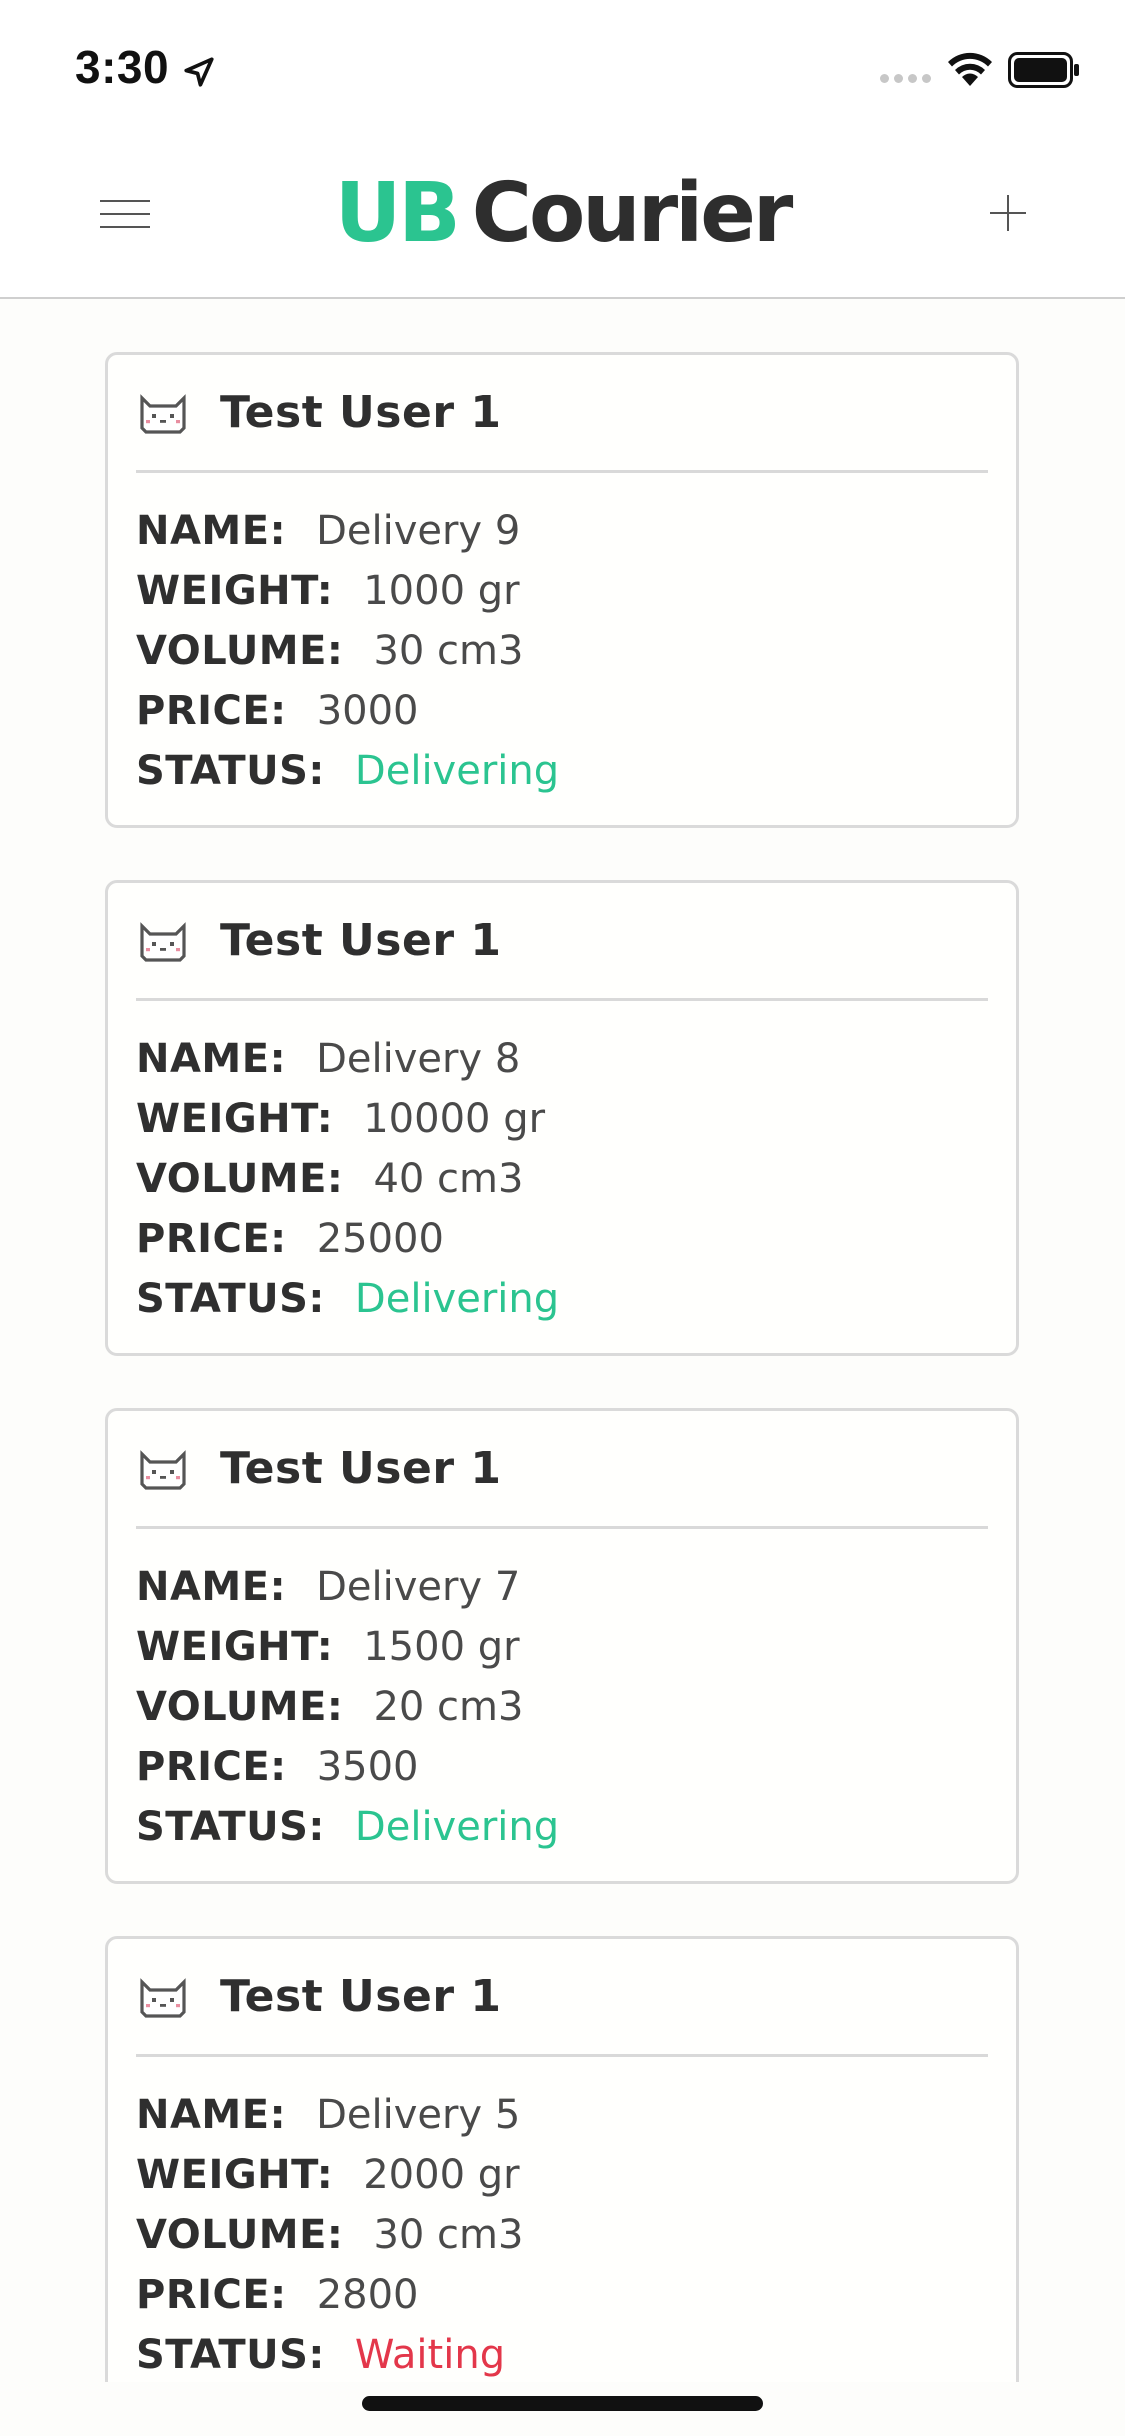 This screenshot has width=1125, height=2436. I want to click on status-bar: 3:30, so click(562, 67).